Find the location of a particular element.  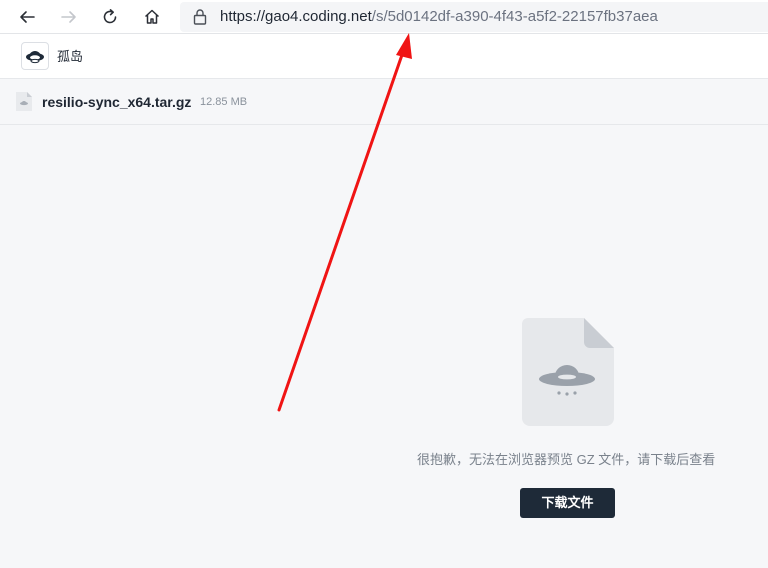

reload-button is located at coordinates (110, 17).